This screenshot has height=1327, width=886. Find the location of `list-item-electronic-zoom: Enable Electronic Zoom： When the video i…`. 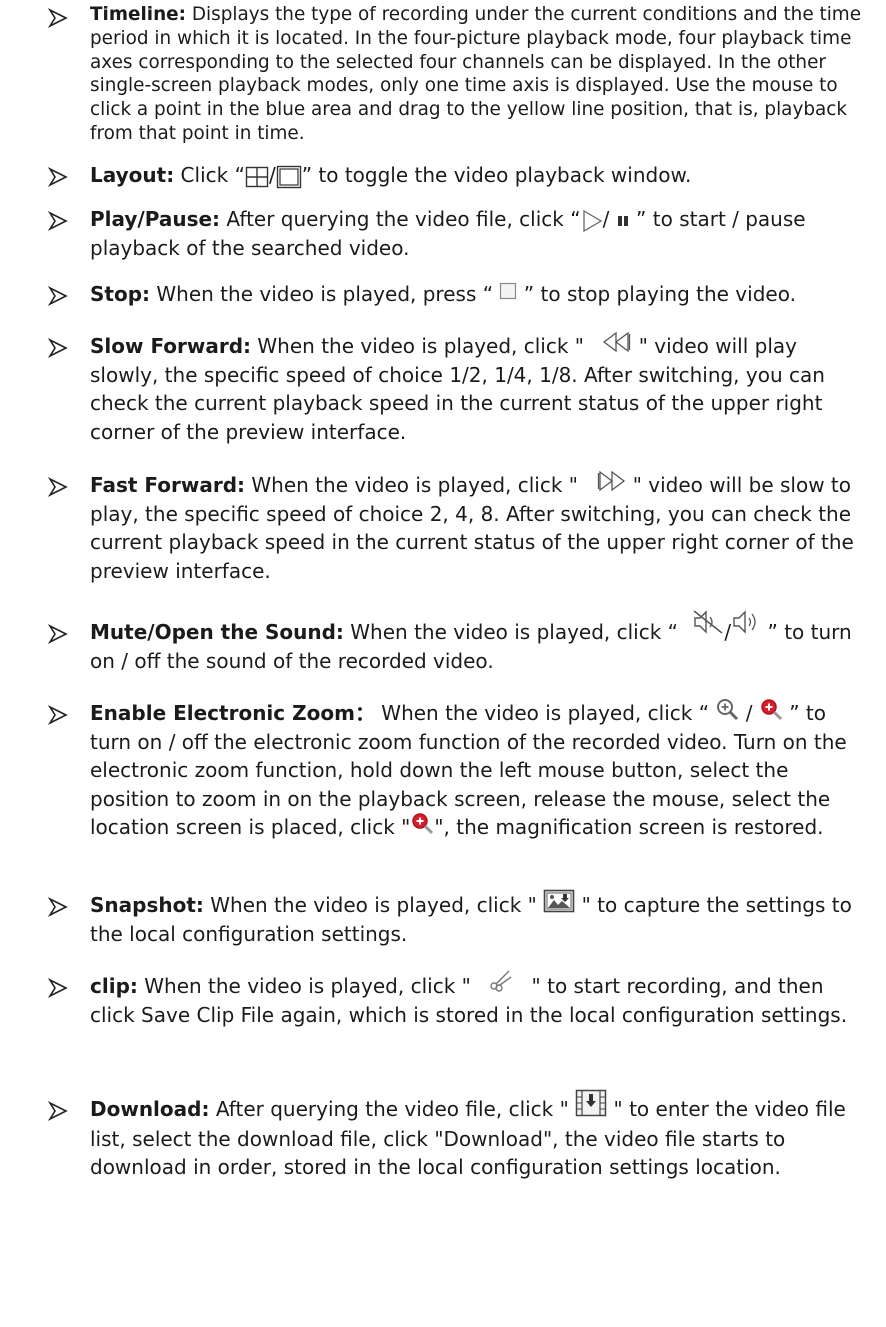

list-item-electronic-zoom: Enable Electronic Zoom： When the video i… is located at coordinates (480, 769).